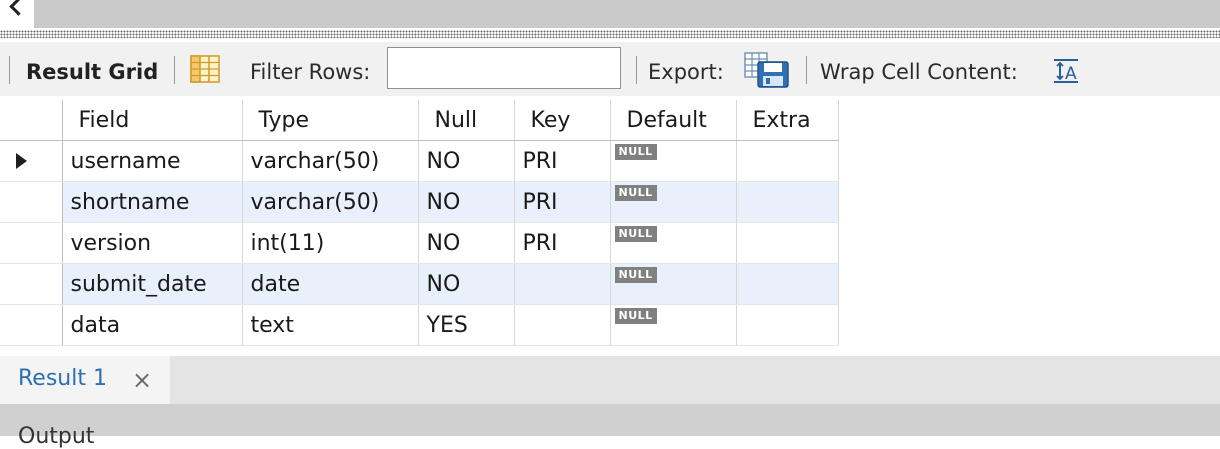  Describe the element at coordinates (18, 8) in the screenshot. I see `chevron-left-icon` at that location.